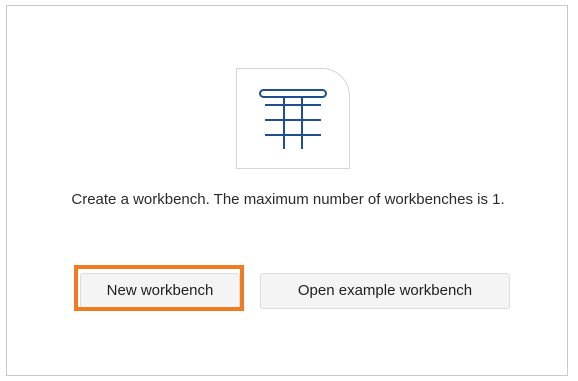 The height and width of the screenshot is (381, 578). I want to click on table-grid-icon, so click(293, 119).